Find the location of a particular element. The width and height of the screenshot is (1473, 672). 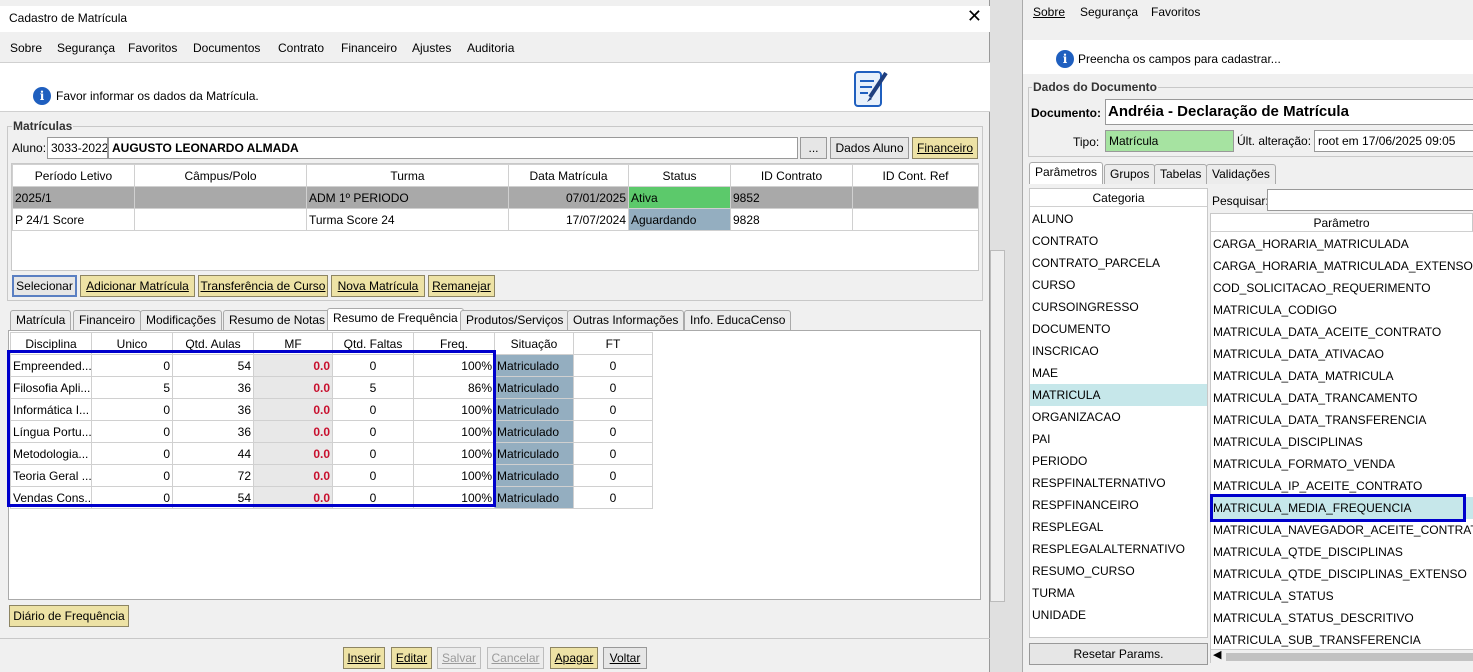

tab-parametros: Parâmetros is located at coordinates (1066, 173).